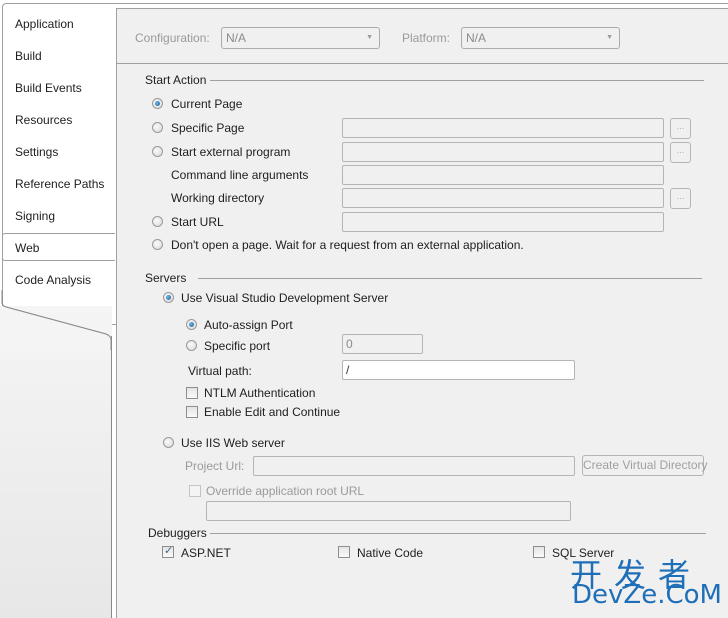 The height and width of the screenshot is (618, 728). What do you see at coordinates (157, 151) in the screenshot?
I see `start-external-program-radio` at bounding box center [157, 151].